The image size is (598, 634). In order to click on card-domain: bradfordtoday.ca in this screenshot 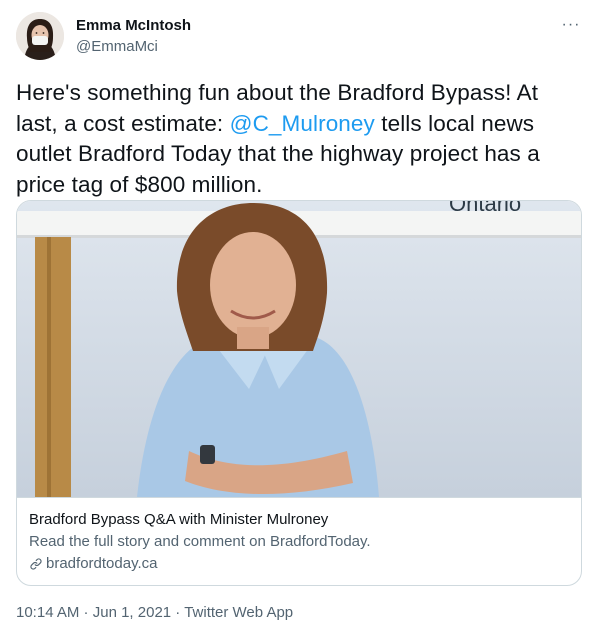, I will do `click(102, 563)`.